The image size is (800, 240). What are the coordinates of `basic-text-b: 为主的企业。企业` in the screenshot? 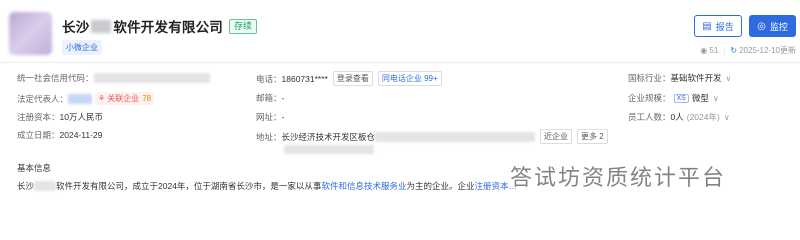 It's located at (440, 186).